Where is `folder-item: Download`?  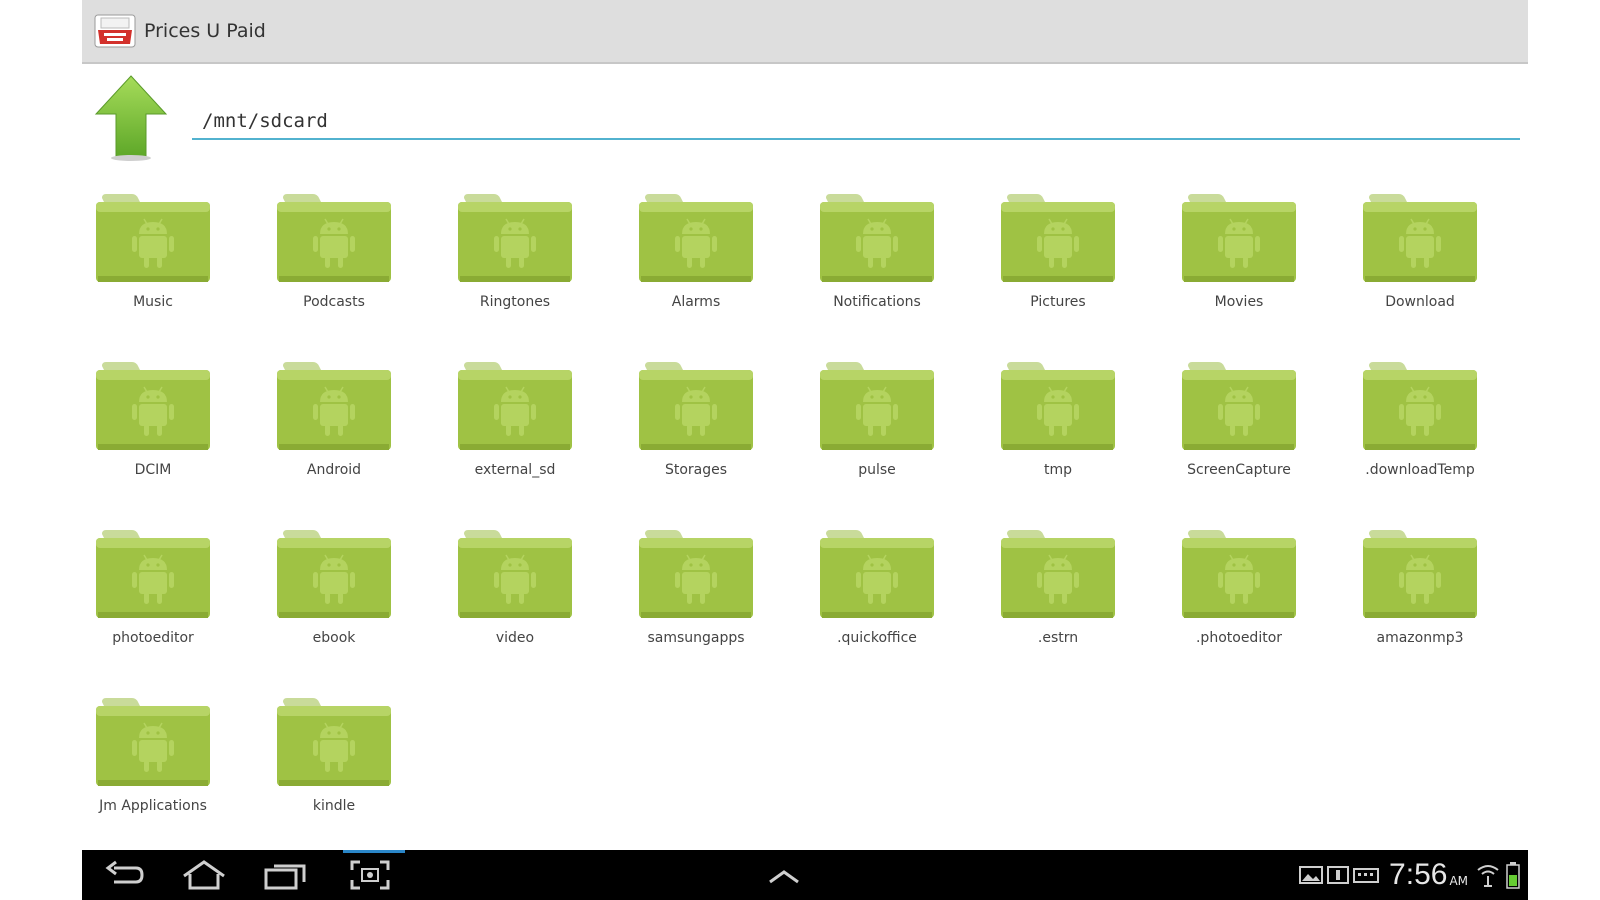 folder-item: Download is located at coordinates (1438, 263).